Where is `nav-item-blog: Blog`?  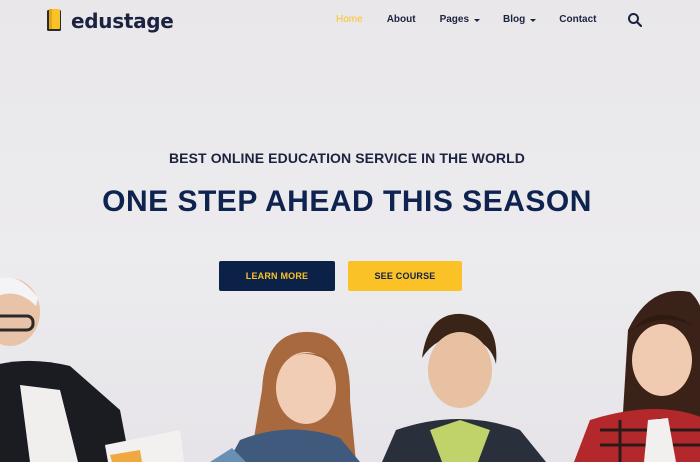 nav-item-blog: Blog is located at coordinates (520, 19).